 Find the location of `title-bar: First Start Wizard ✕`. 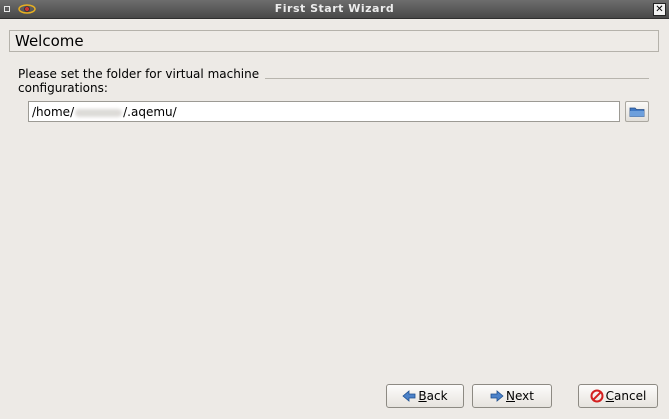

title-bar: First Start Wizard ✕ is located at coordinates (334, 9).